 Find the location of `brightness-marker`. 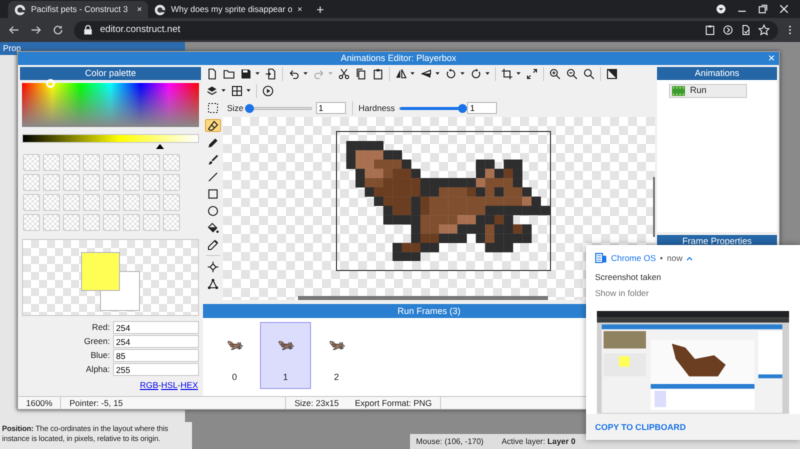

brightness-marker is located at coordinates (160, 146).